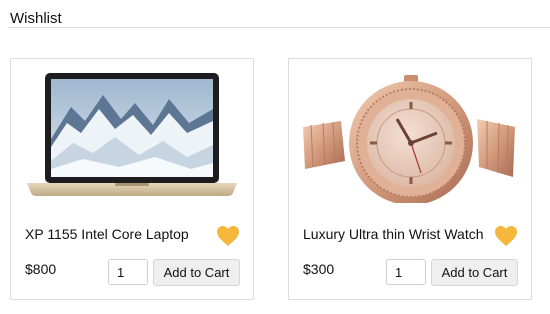 The height and width of the screenshot is (314, 550). I want to click on product-price: $300, so click(319, 269).